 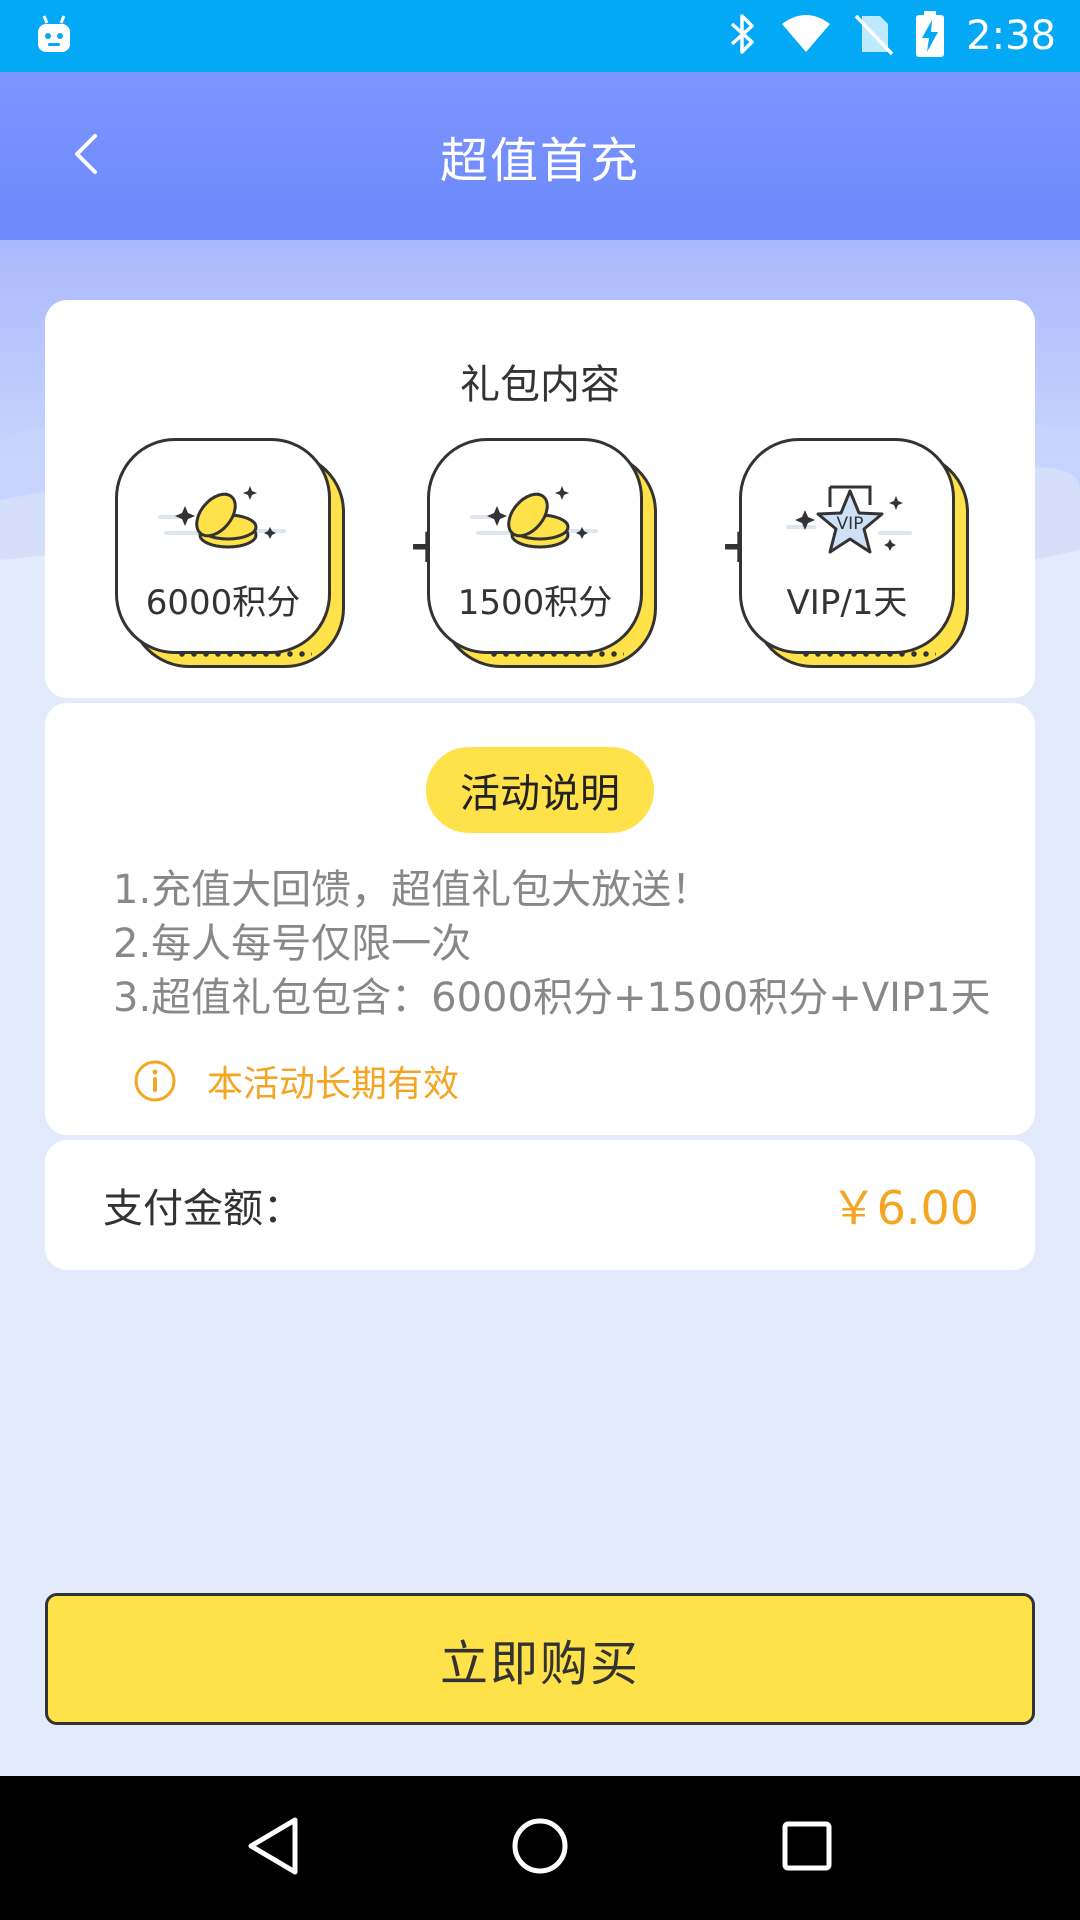 I want to click on app-bar: 超值首充, so click(x=540, y=156).